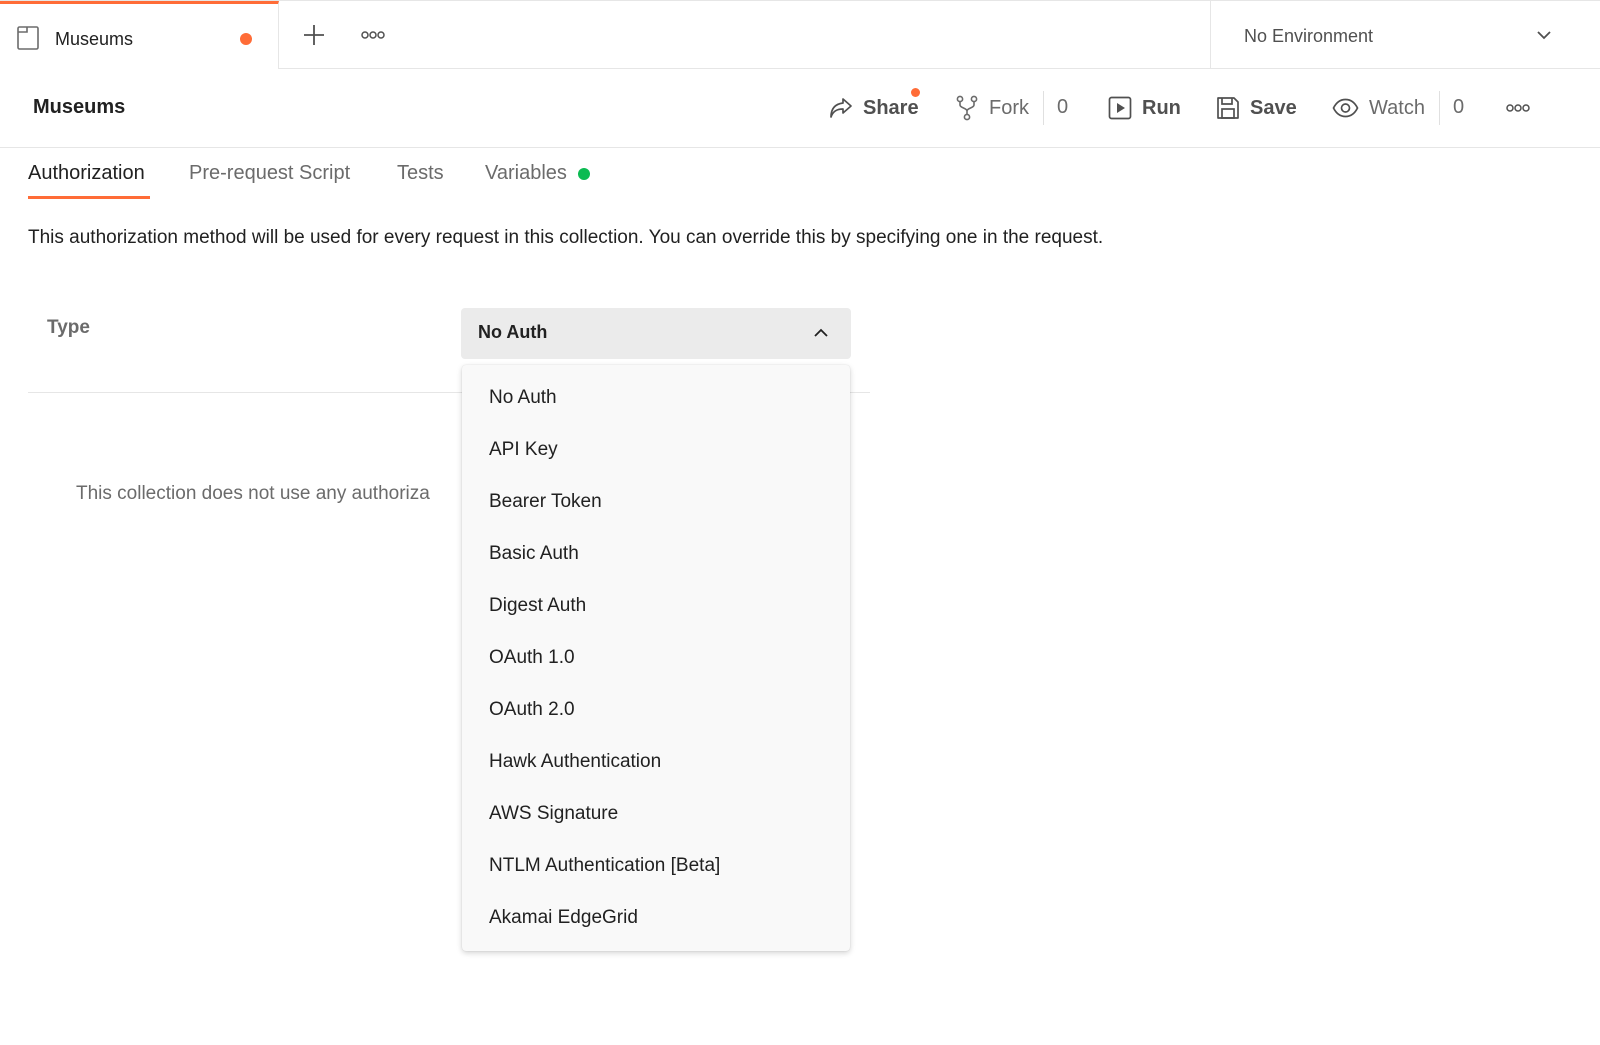 Image resolution: width=1600 pixels, height=1045 pixels. I want to click on menu-item-digest-auth: Digest Auth, so click(656, 606).